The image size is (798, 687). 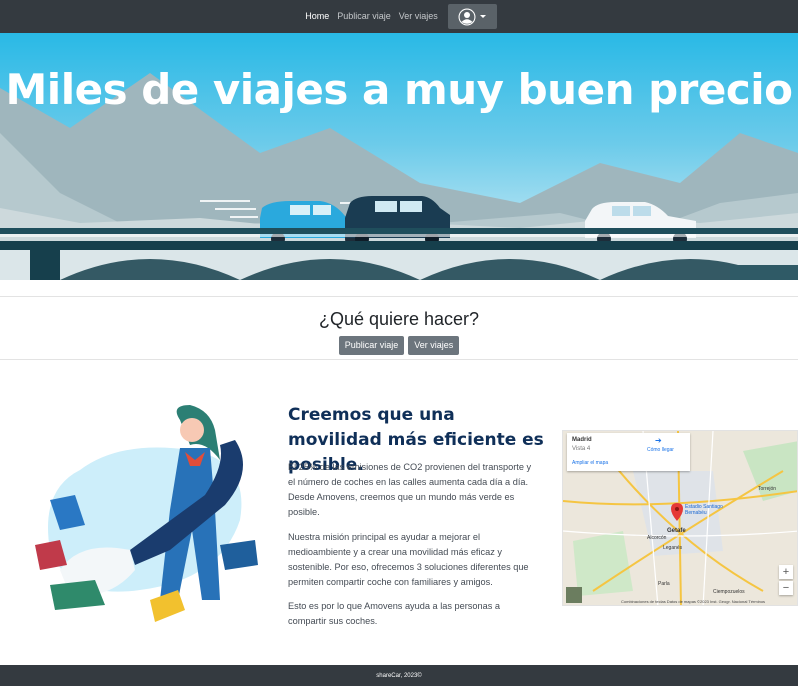 I want to click on leaf-blower-woman-illustration, so click(x=146, y=513).